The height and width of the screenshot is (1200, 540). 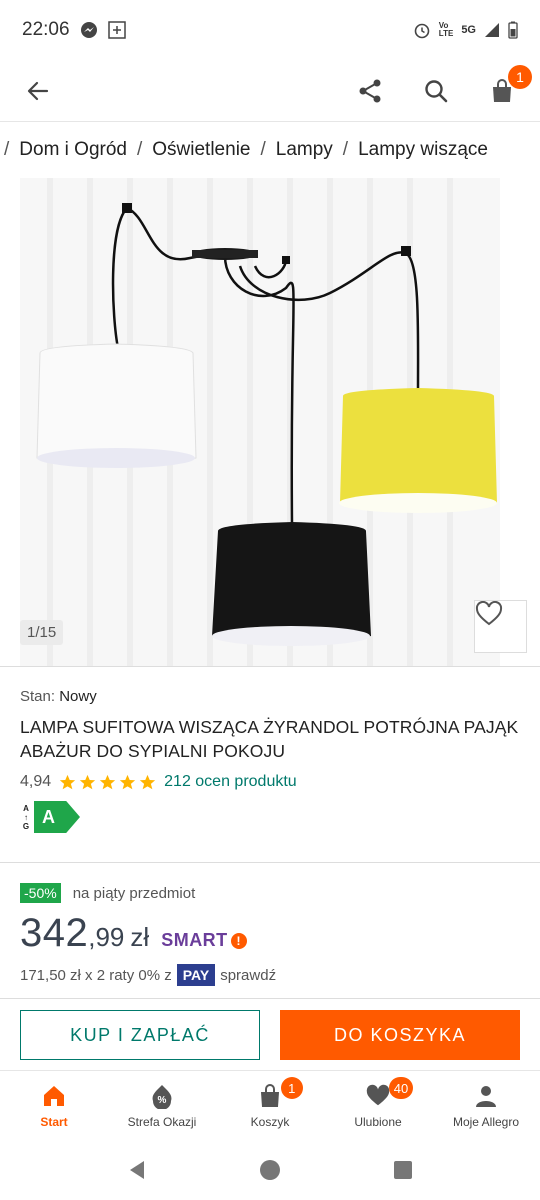 I want to click on breadcrumb-item-lampy-wiszace: Lampy wiszące, so click(x=423, y=150).